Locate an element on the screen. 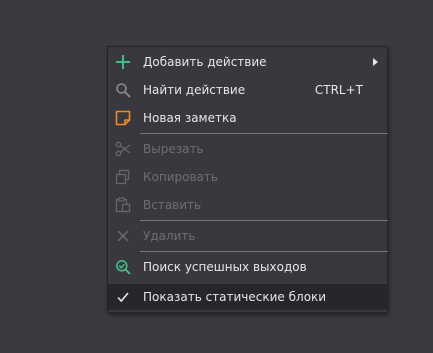  menu-item-copy: Копировать is located at coordinates (247, 177).